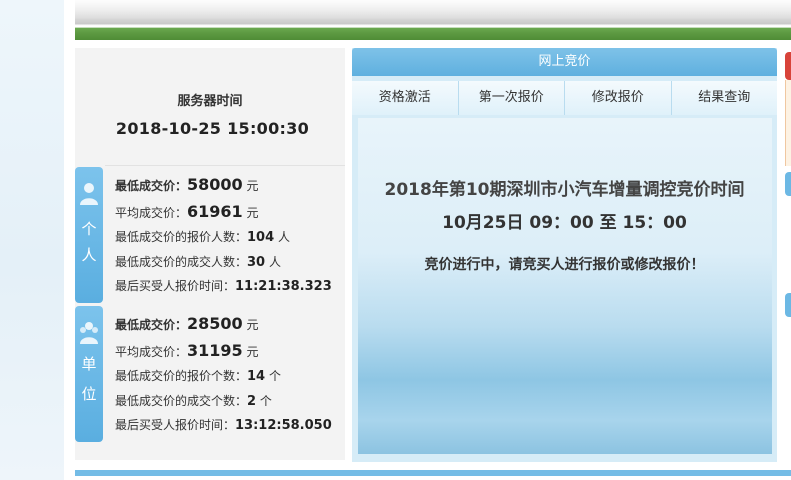  Describe the element at coordinates (89, 394) in the screenshot. I see `unit-tab-label-2: 位` at that location.